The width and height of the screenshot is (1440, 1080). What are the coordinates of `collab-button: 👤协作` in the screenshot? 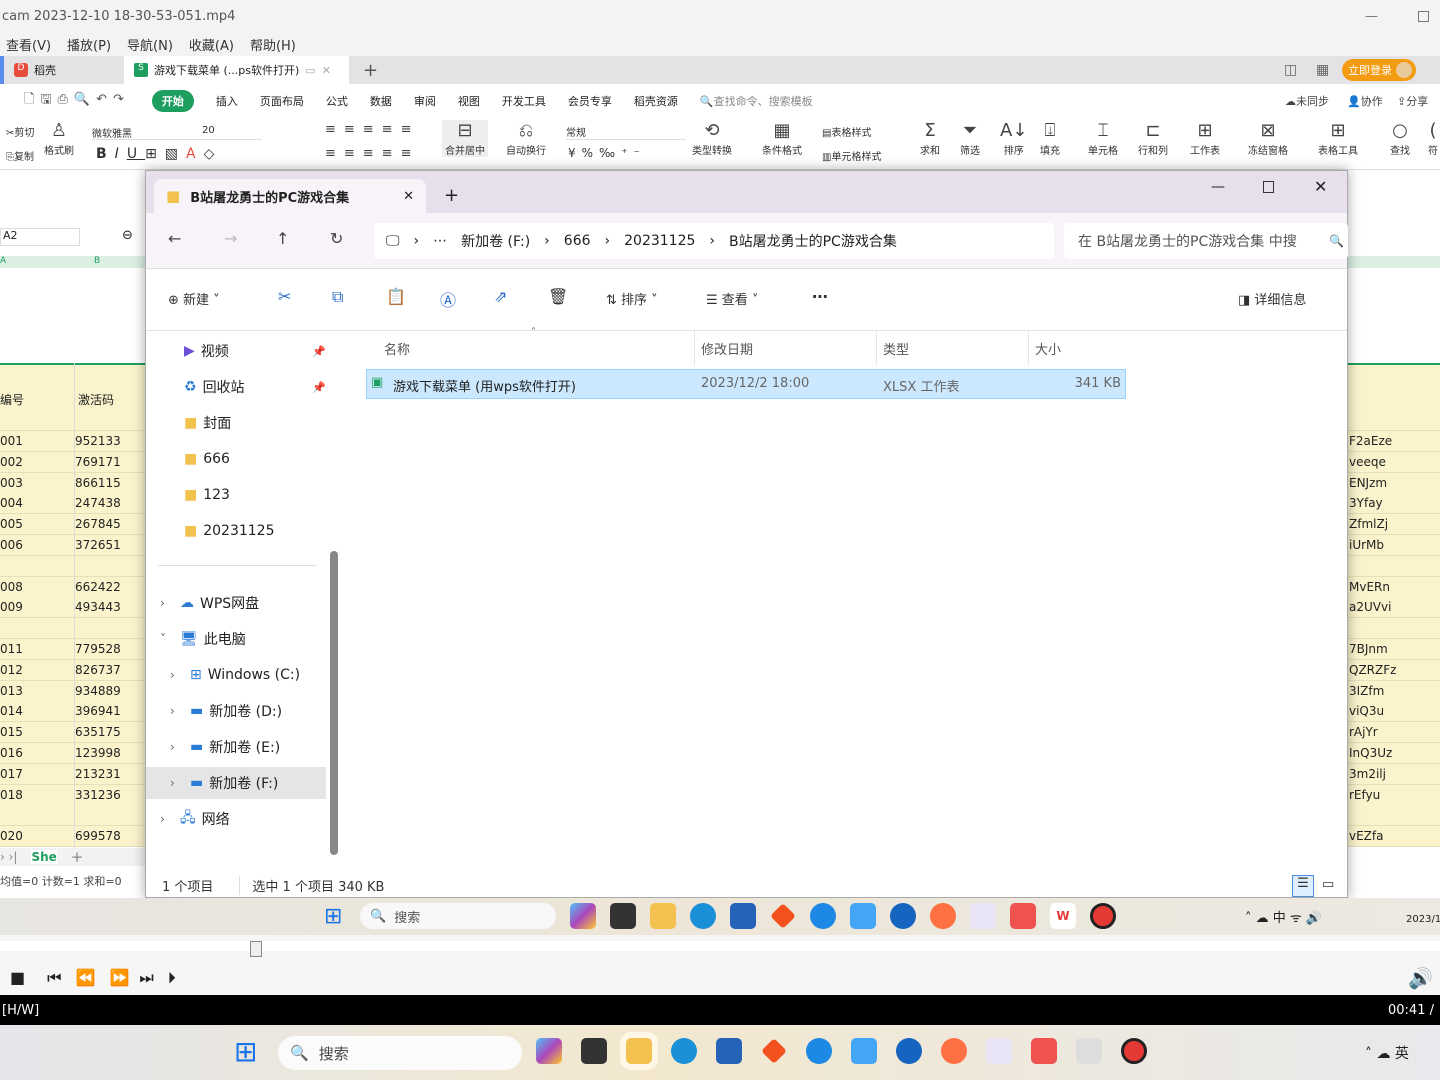 It's located at (1365, 101).